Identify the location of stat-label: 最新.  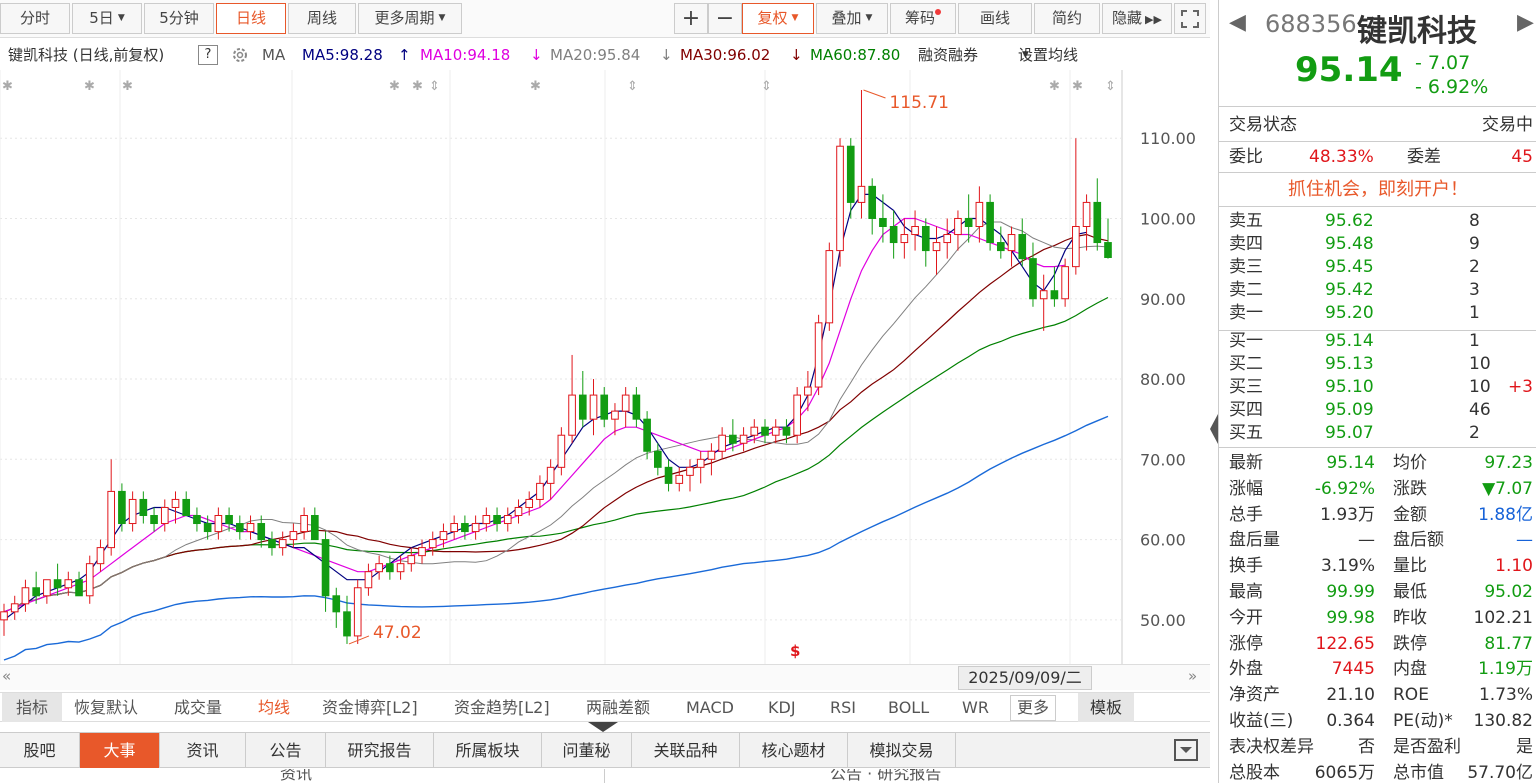
(1246, 463).